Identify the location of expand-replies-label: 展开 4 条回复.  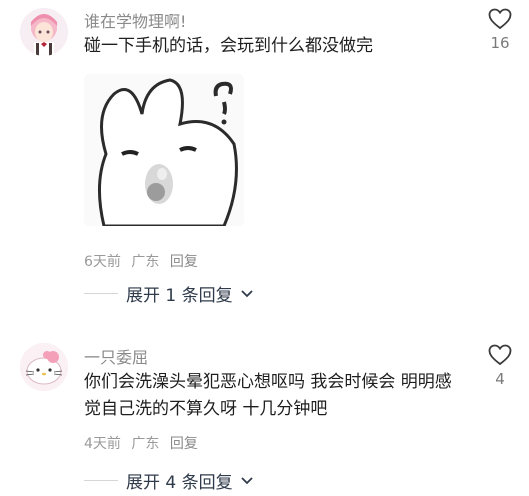
(179, 483).